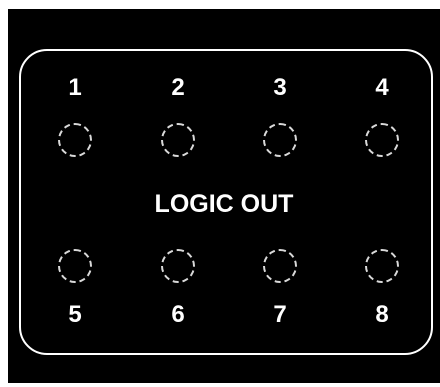  Describe the element at coordinates (280, 314) in the screenshot. I see `output-number-7: 7` at that location.